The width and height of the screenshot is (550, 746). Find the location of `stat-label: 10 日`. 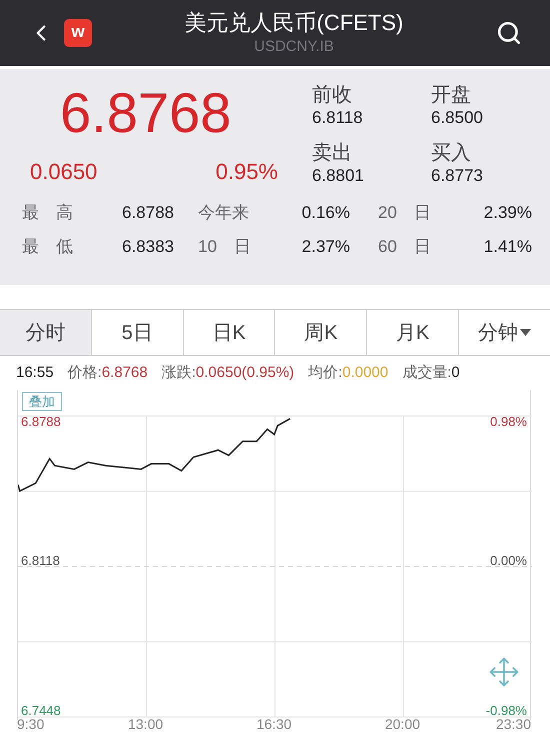

stat-label: 10 日 is located at coordinates (224, 247).